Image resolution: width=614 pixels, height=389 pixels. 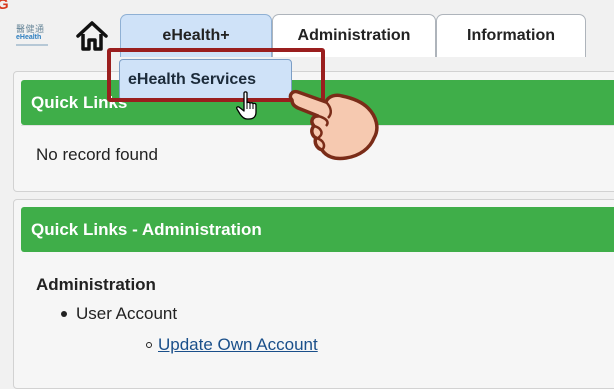 What do you see at coordinates (246, 105) in the screenshot?
I see `pointer-cursor-icon` at bounding box center [246, 105].